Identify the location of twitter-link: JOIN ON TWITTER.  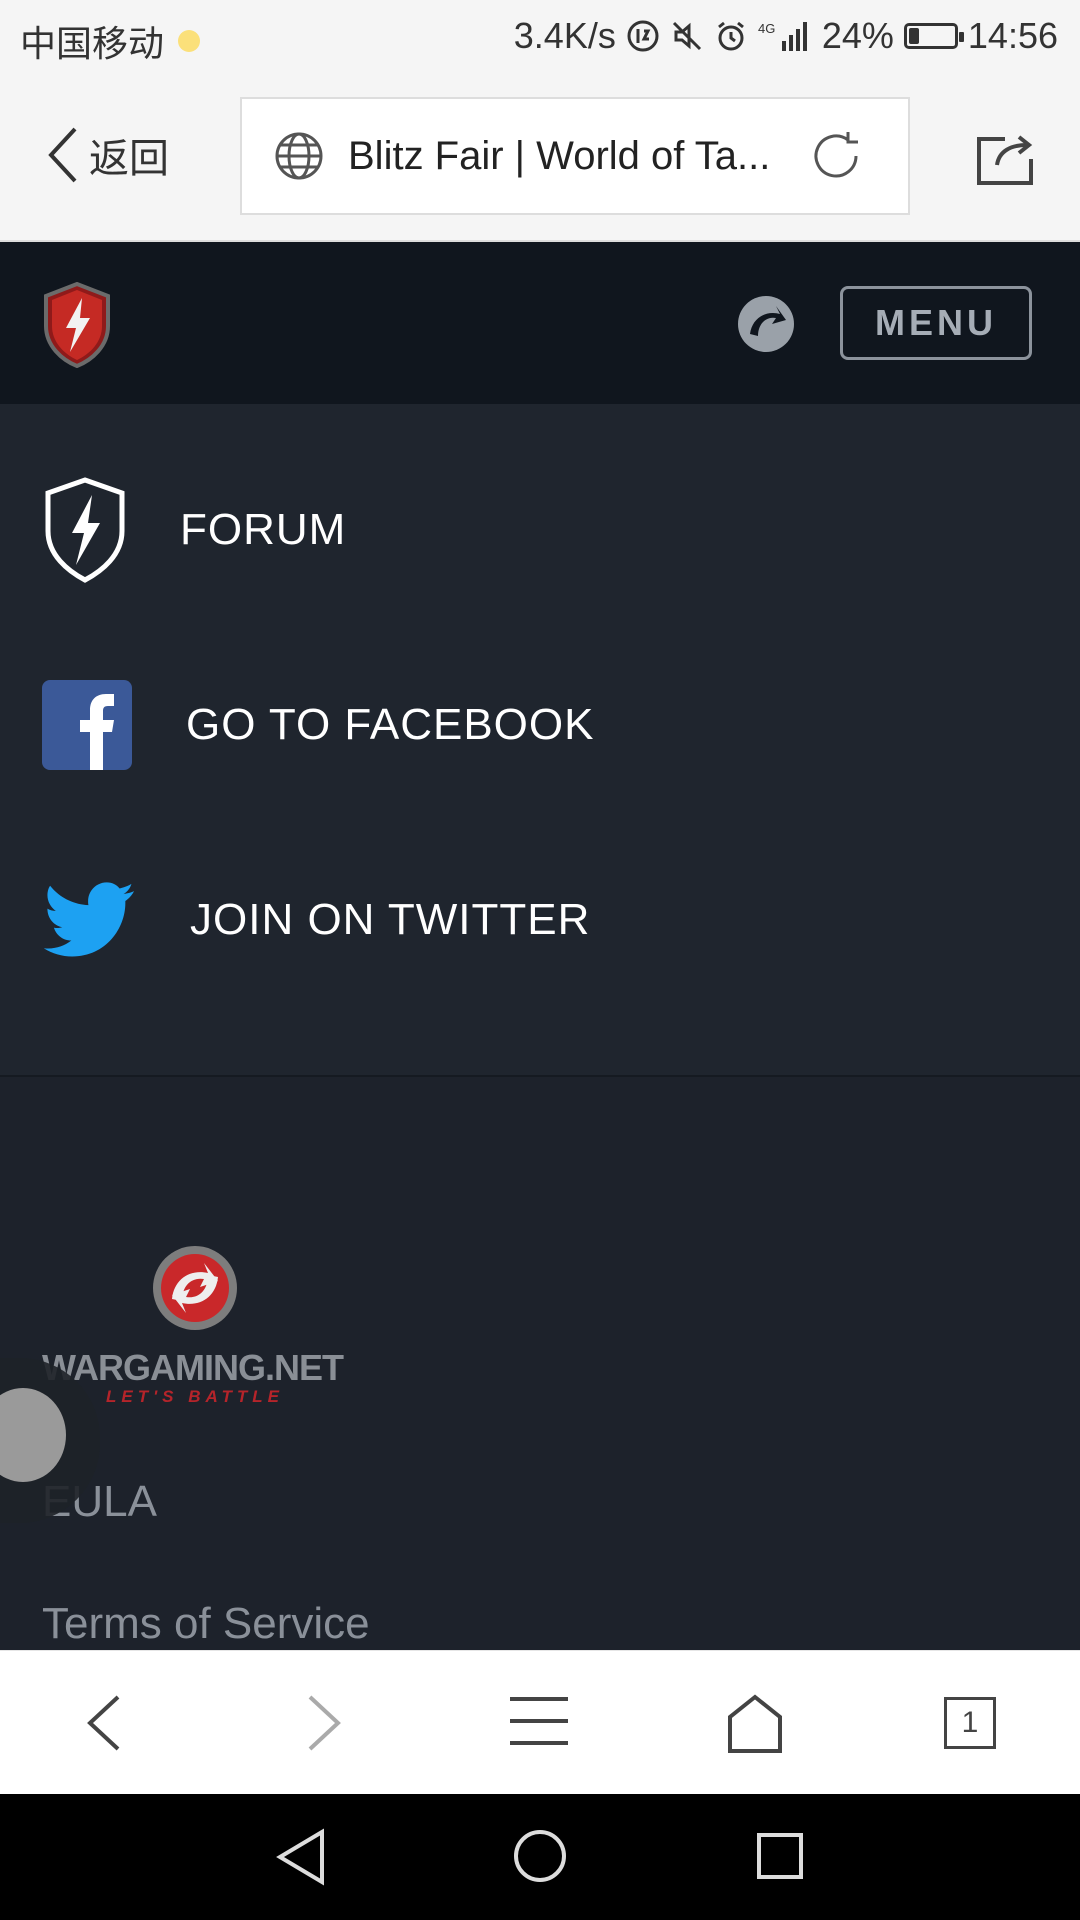
(540, 920).